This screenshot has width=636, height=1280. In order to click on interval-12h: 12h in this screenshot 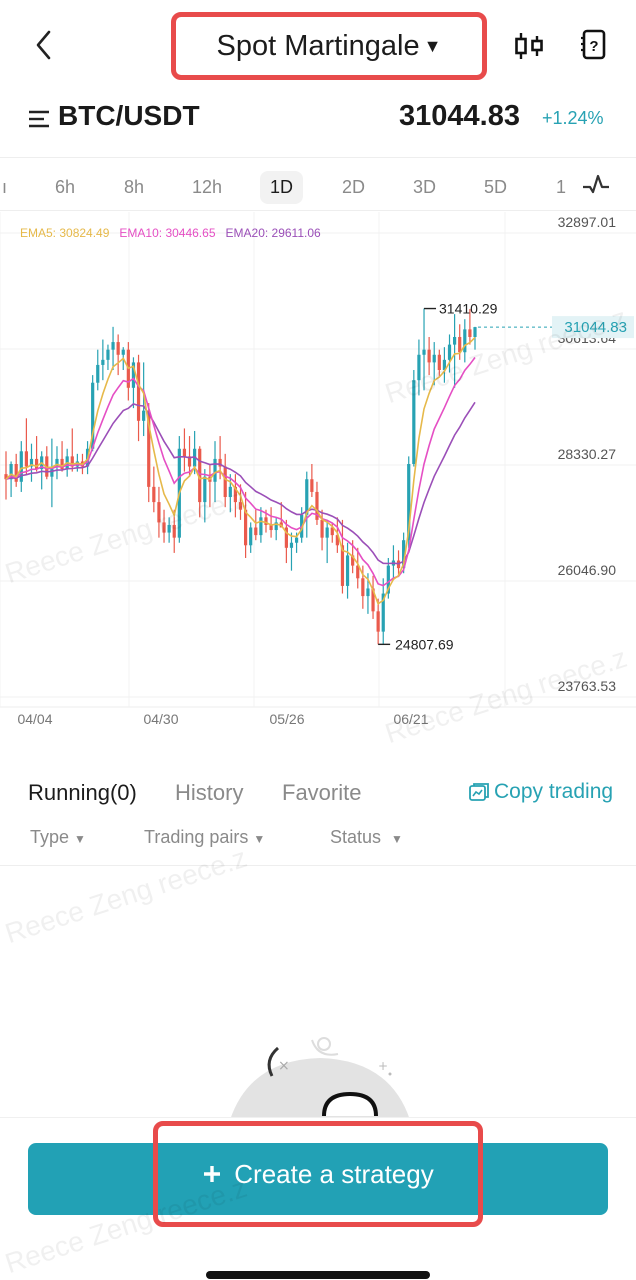, I will do `click(207, 187)`.